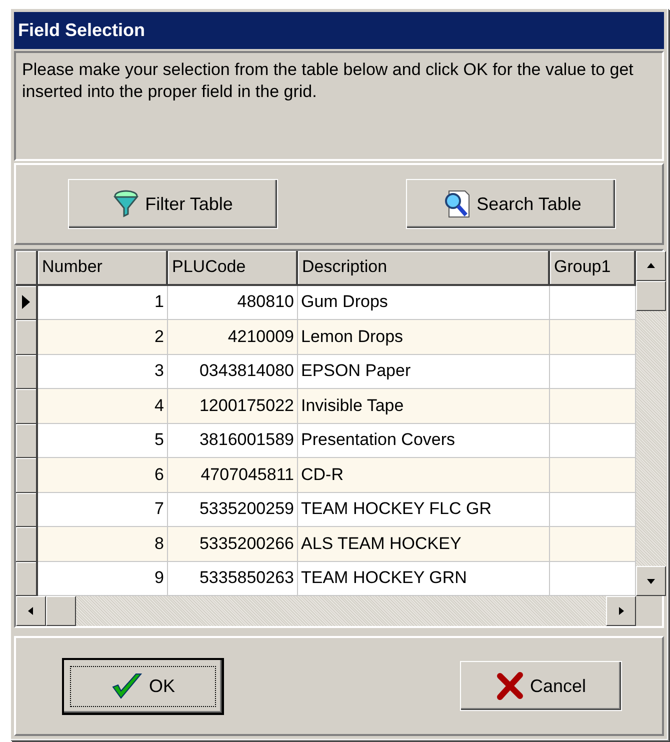  I want to click on column-header: PLUCode, so click(233, 268).